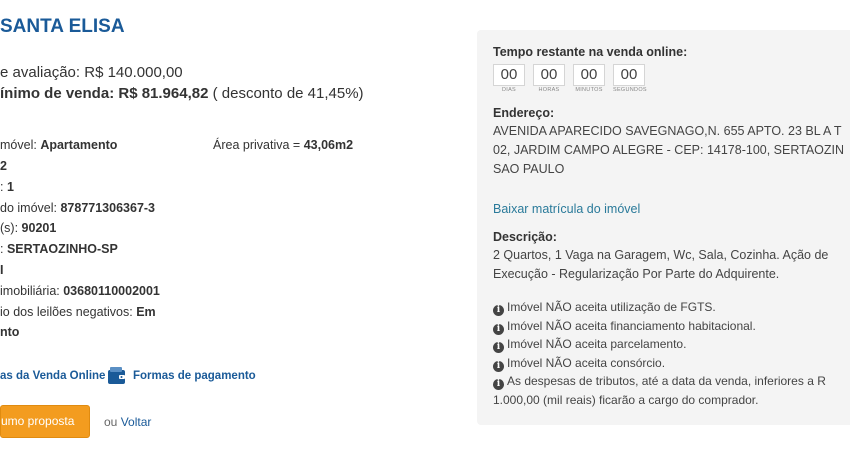  I want to click on countdown-seconds: 00 SEGUNDOS, so click(630, 78).